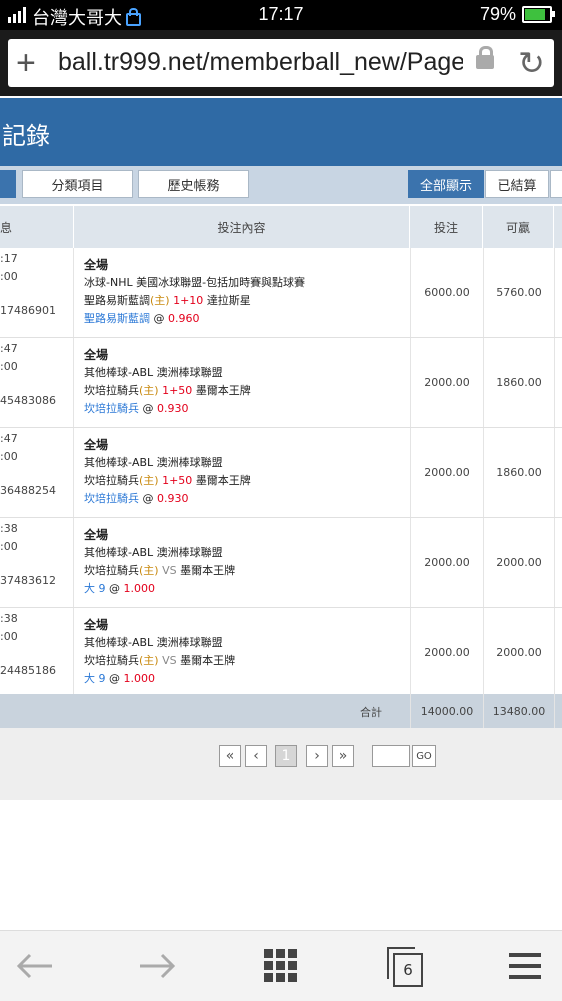 Image resolution: width=562 pixels, height=1001 pixels. Describe the element at coordinates (188, 300) in the screenshot. I see `handicap: 1+10` at that location.